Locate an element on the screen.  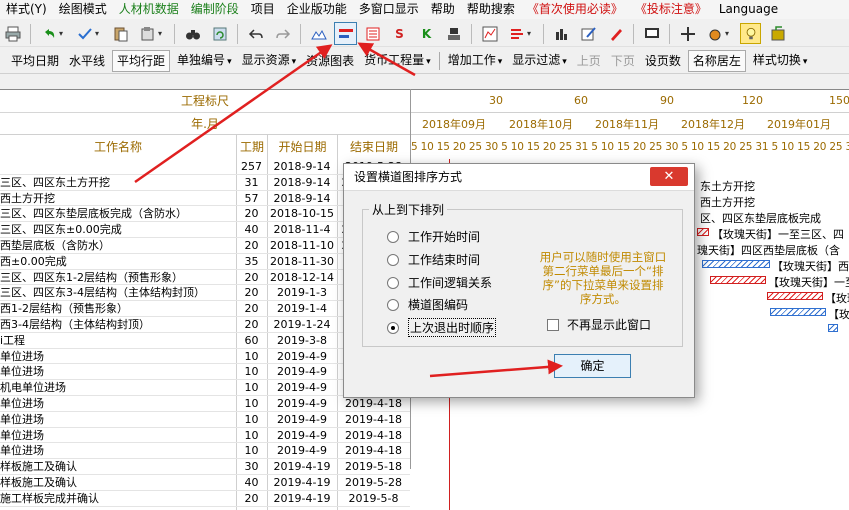
tb-even-spacing: 平均行距 is located at coordinates (141, 61).